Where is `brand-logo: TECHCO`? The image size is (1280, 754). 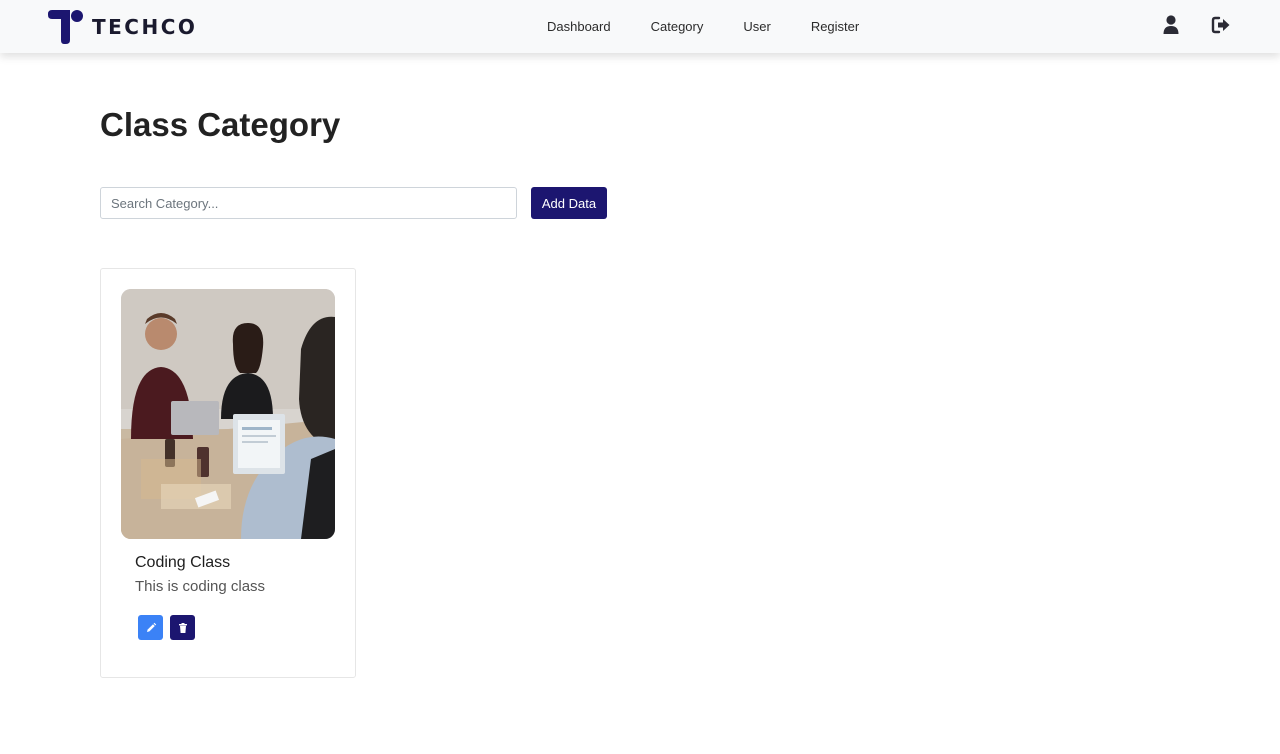
brand-logo: TECHCO is located at coordinates (121, 27).